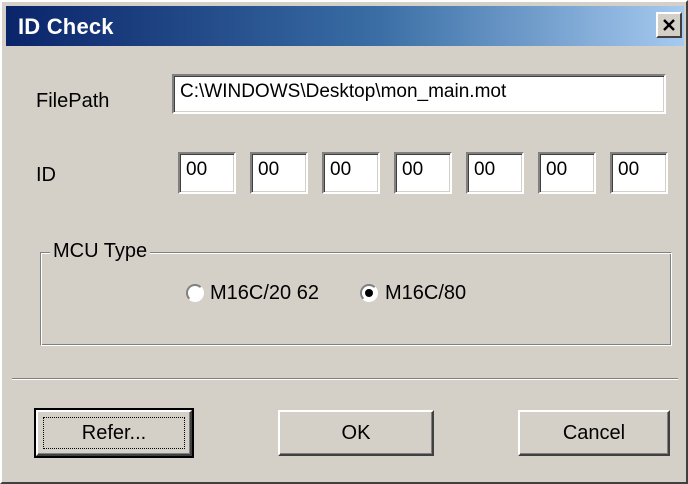  What do you see at coordinates (264, 293) in the screenshot?
I see `radio-label-m16c2062: M16C/20 62` at bounding box center [264, 293].